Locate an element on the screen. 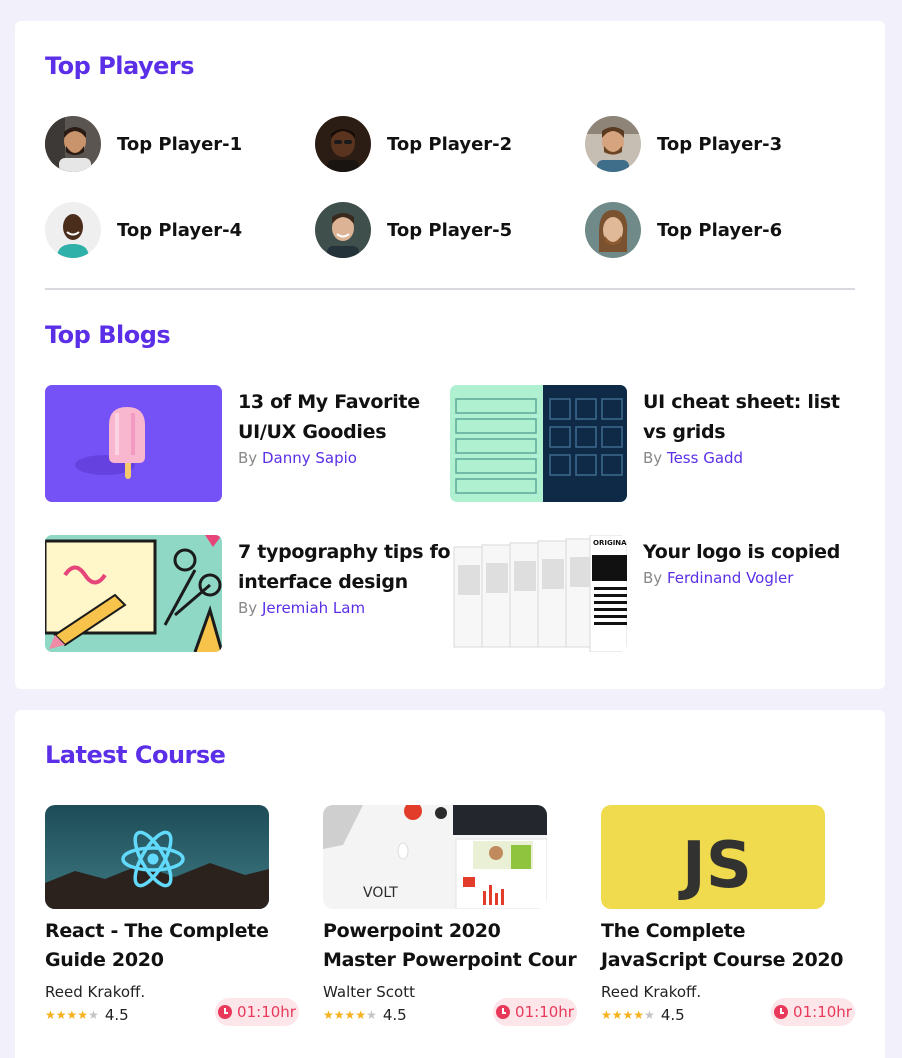 The width and height of the screenshot is (902, 1058). blog-author: Ferdinand Vogler is located at coordinates (730, 578).